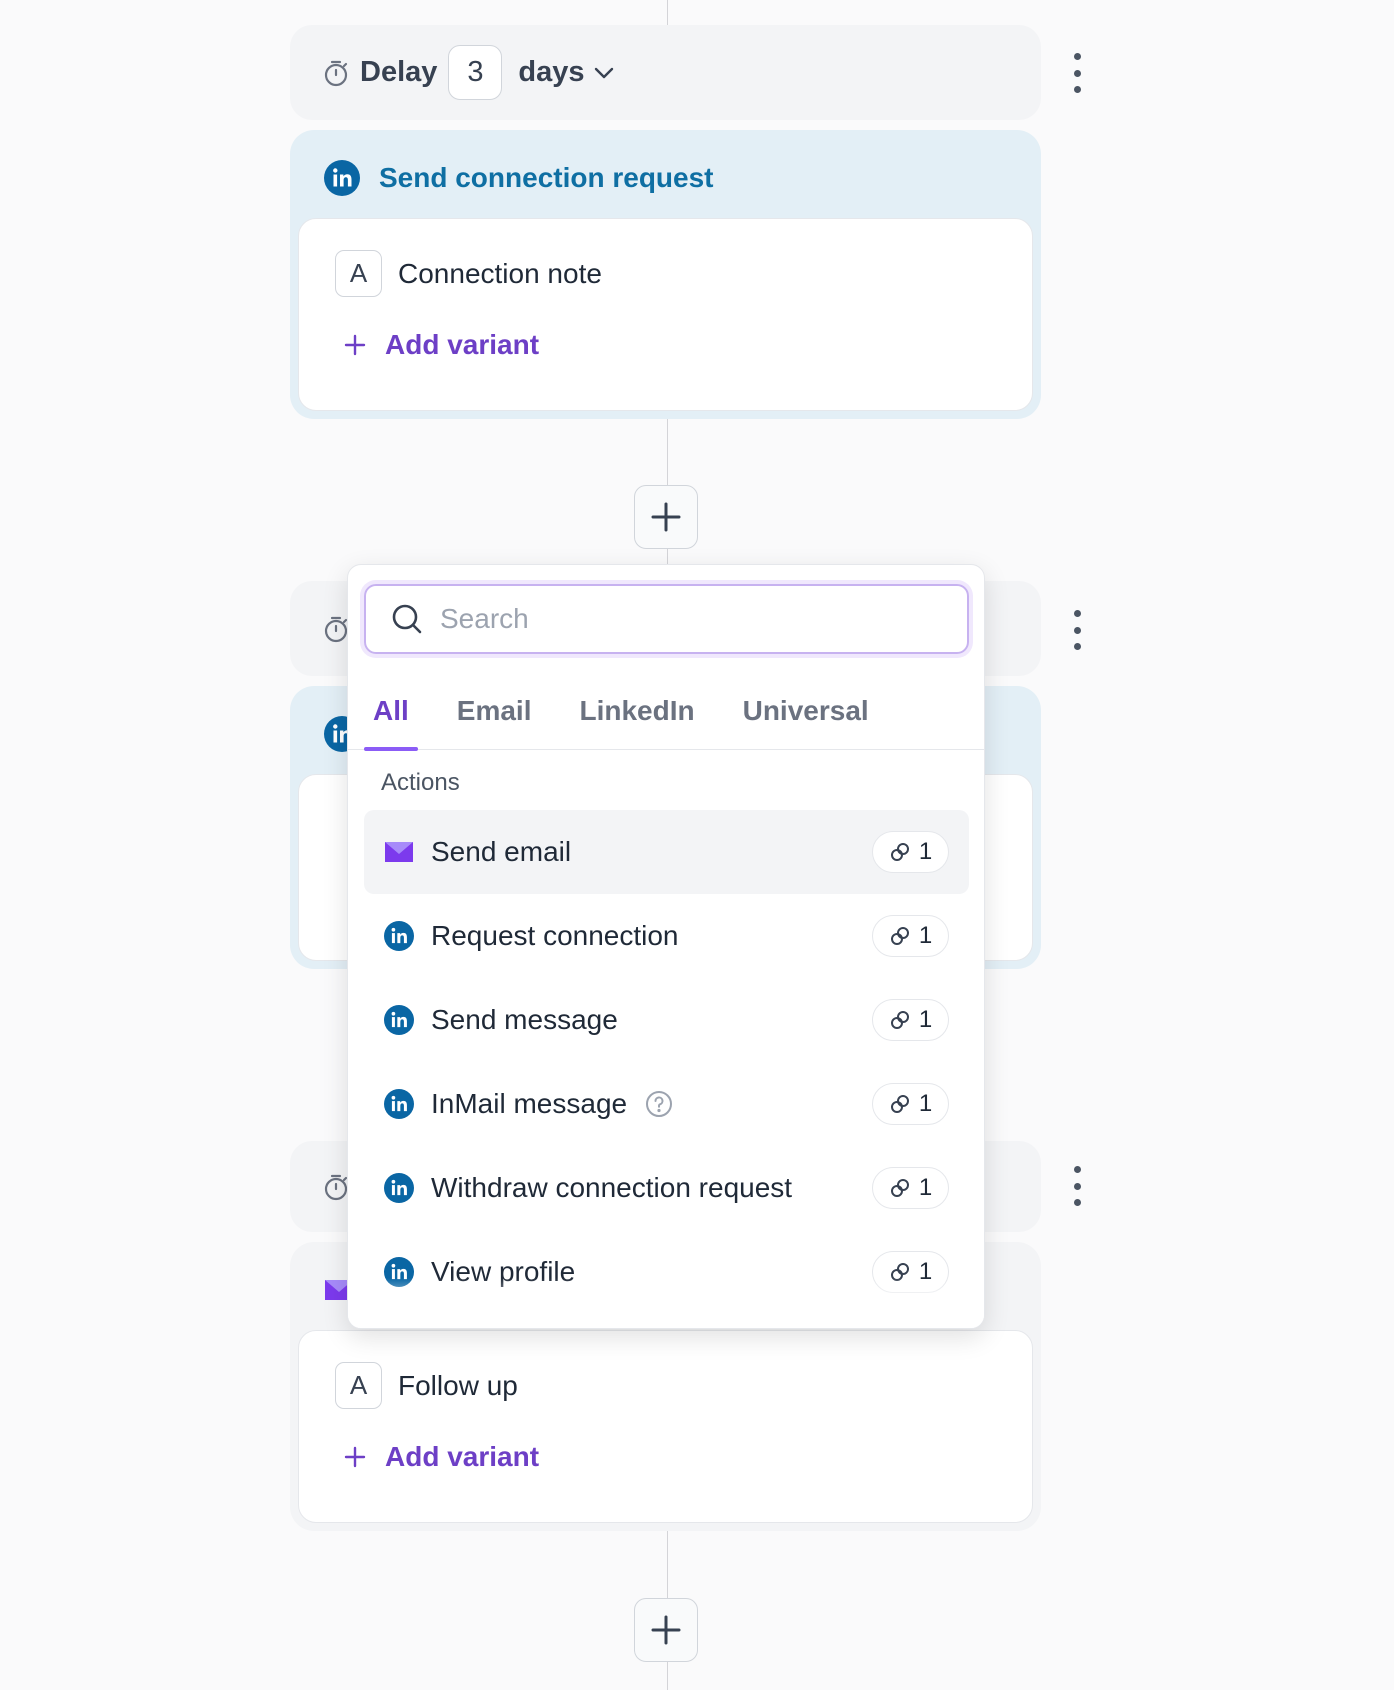 The image size is (1394, 1690). I want to click on category-tabs: All Email LinkedIn Universal, so click(666, 713).